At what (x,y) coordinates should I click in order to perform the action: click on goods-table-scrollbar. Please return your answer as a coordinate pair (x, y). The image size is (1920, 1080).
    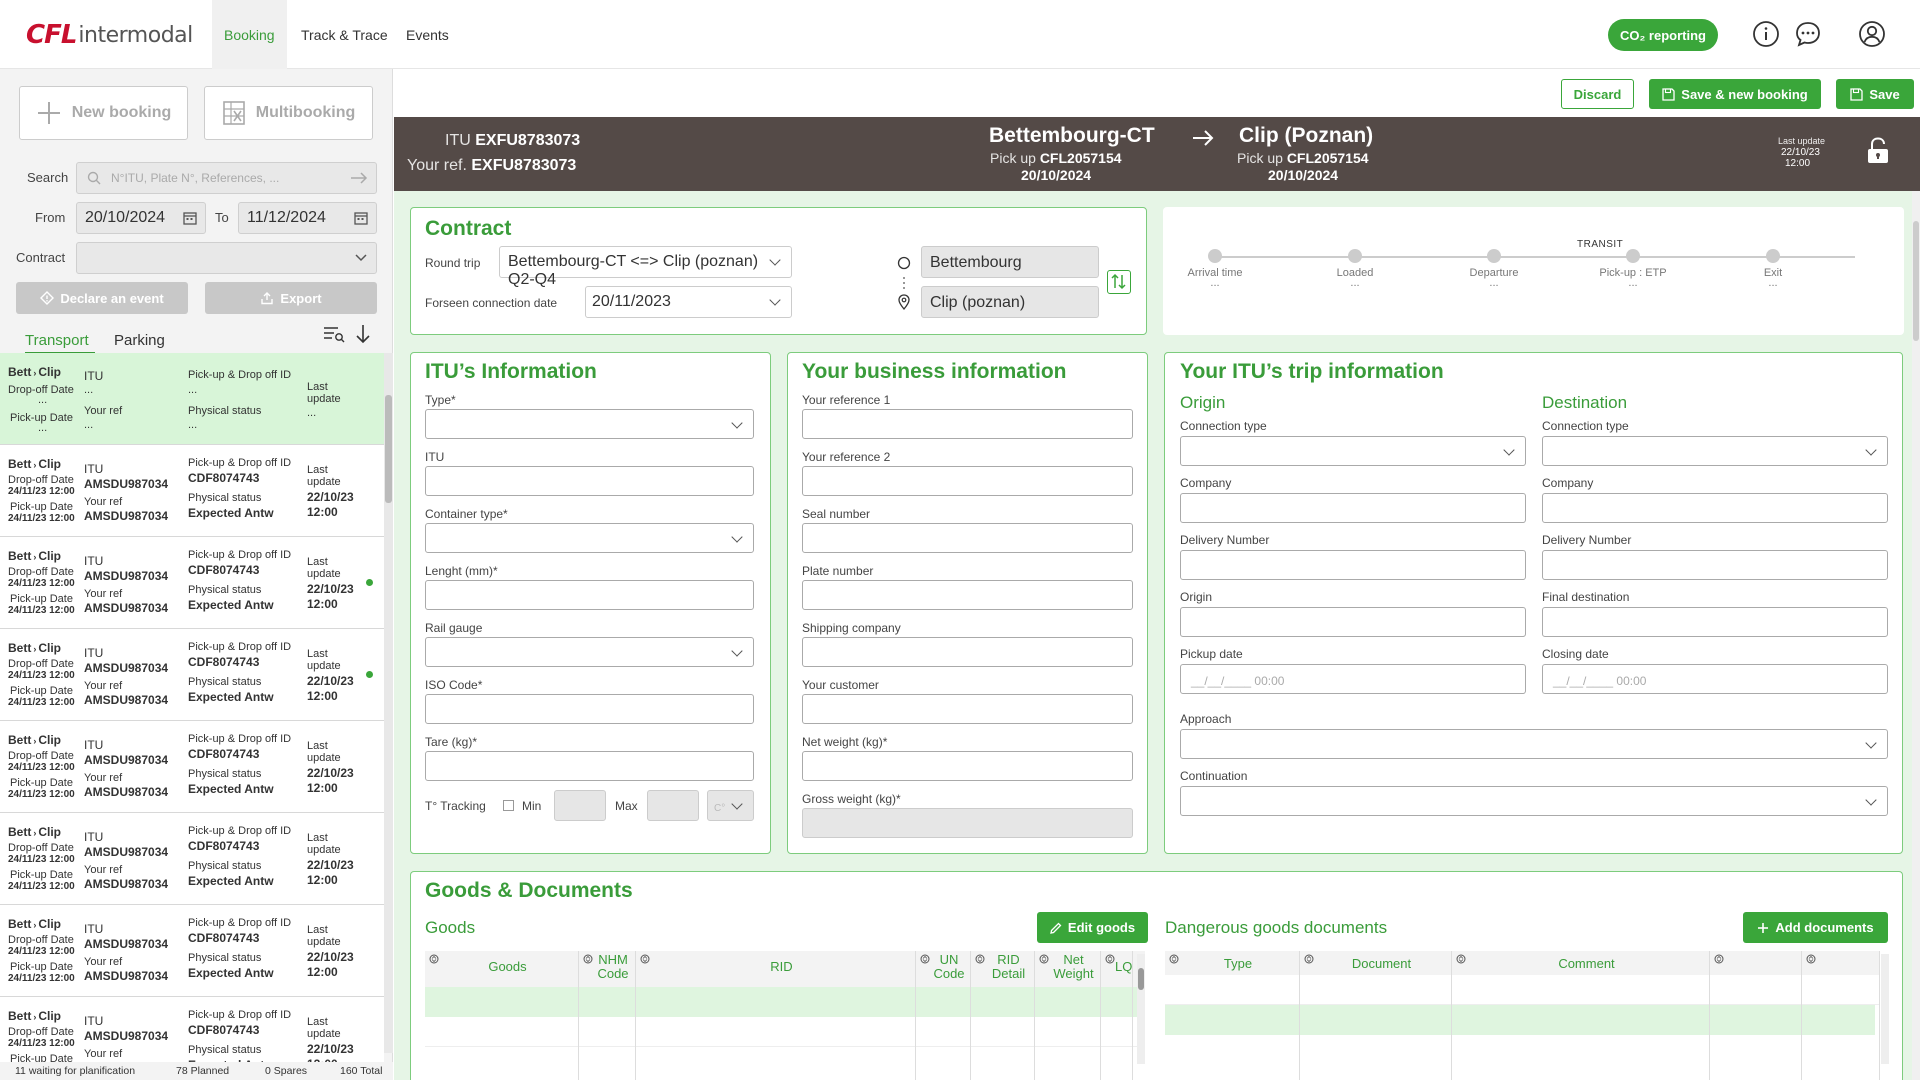
    Looking at the image, I should click on (1141, 1009).